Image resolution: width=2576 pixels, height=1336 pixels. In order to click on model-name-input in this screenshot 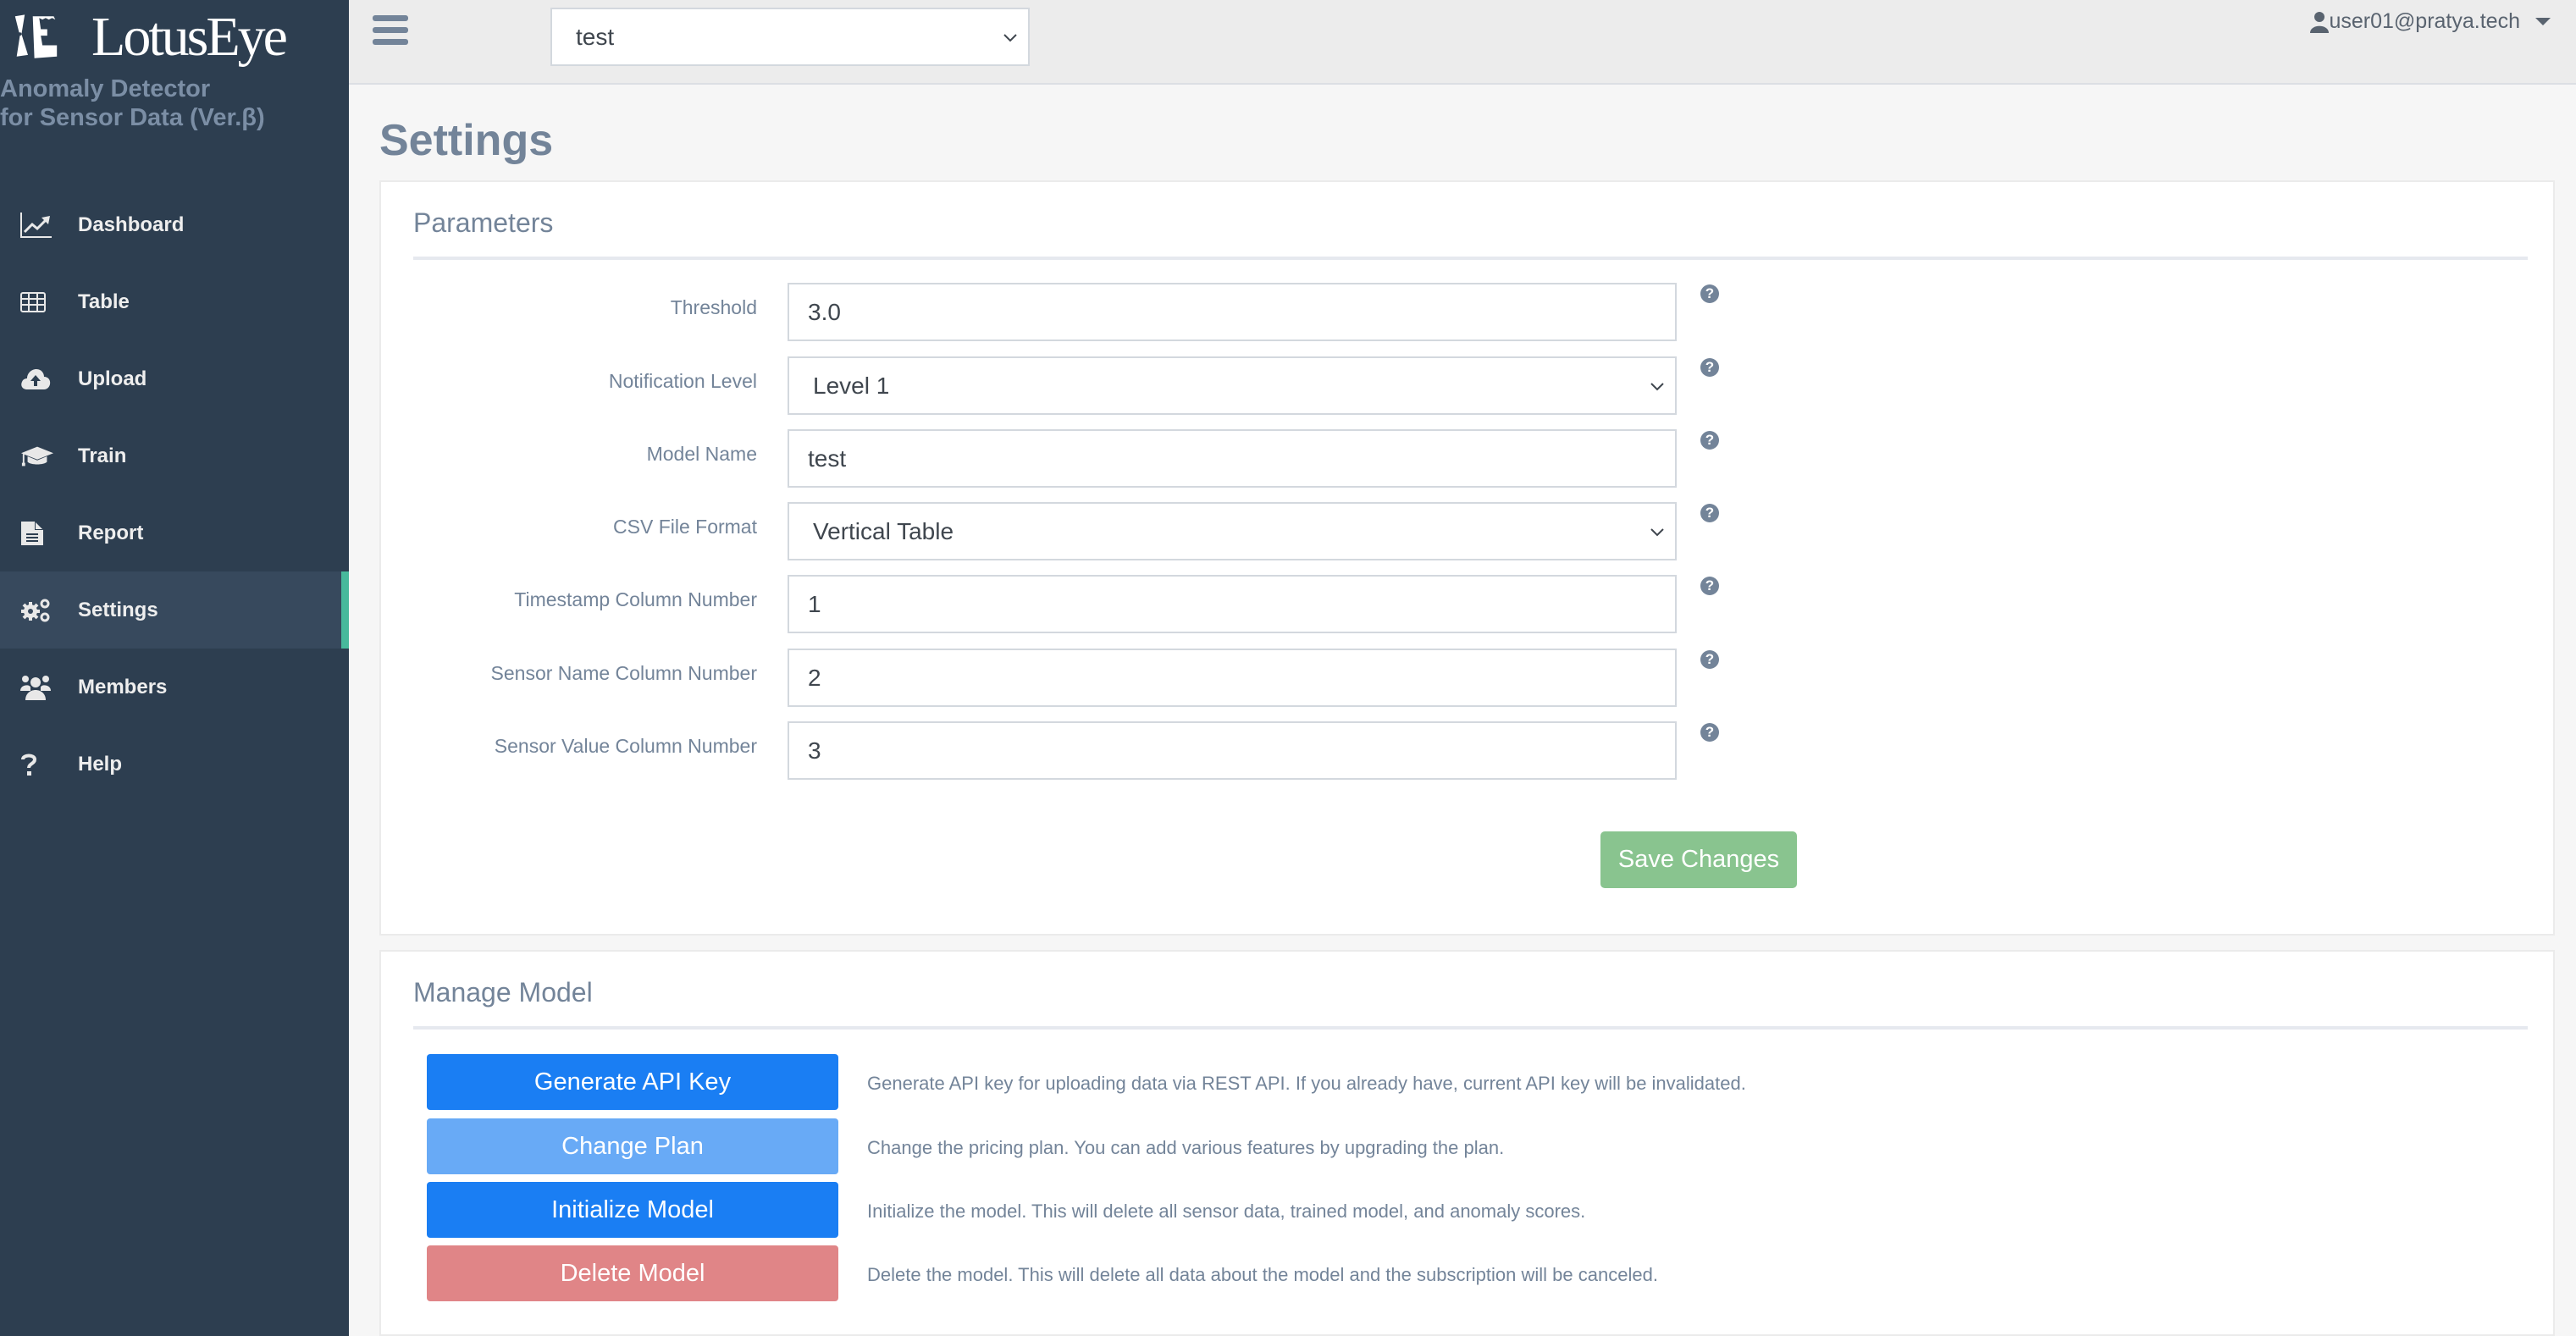, I will do `click(1232, 459)`.